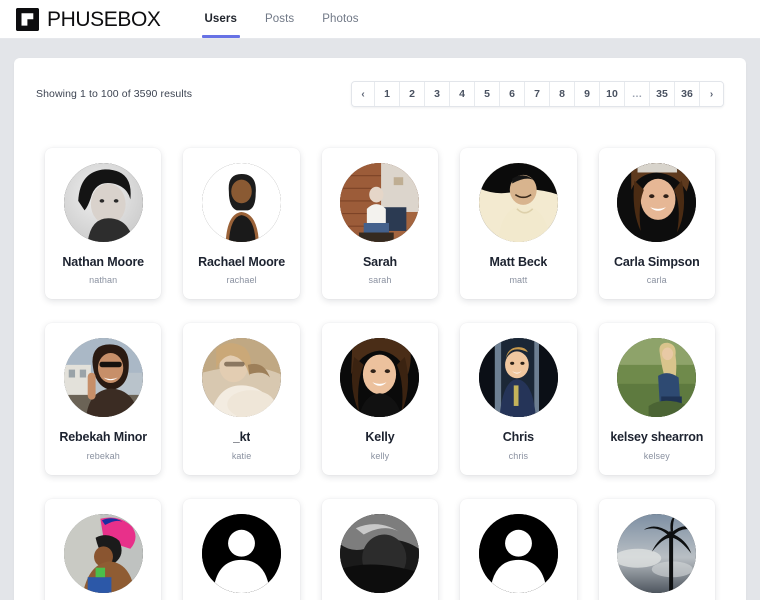  Describe the element at coordinates (241, 455) in the screenshot. I see `user-handle: katie` at that location.